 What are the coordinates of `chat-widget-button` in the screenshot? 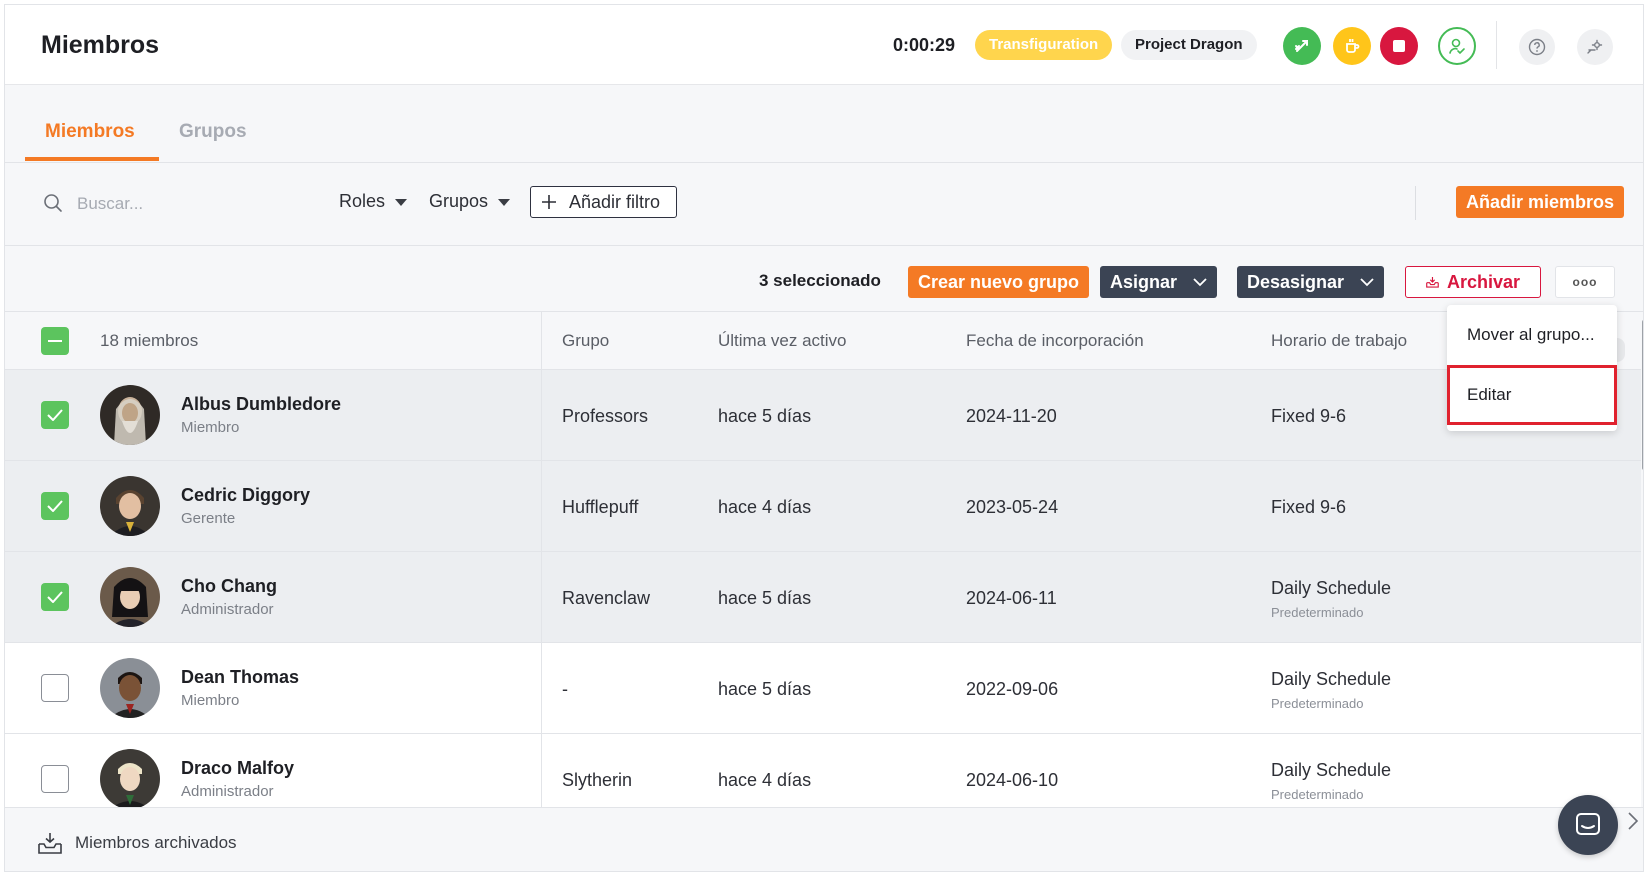 It's located at (1588, 825).